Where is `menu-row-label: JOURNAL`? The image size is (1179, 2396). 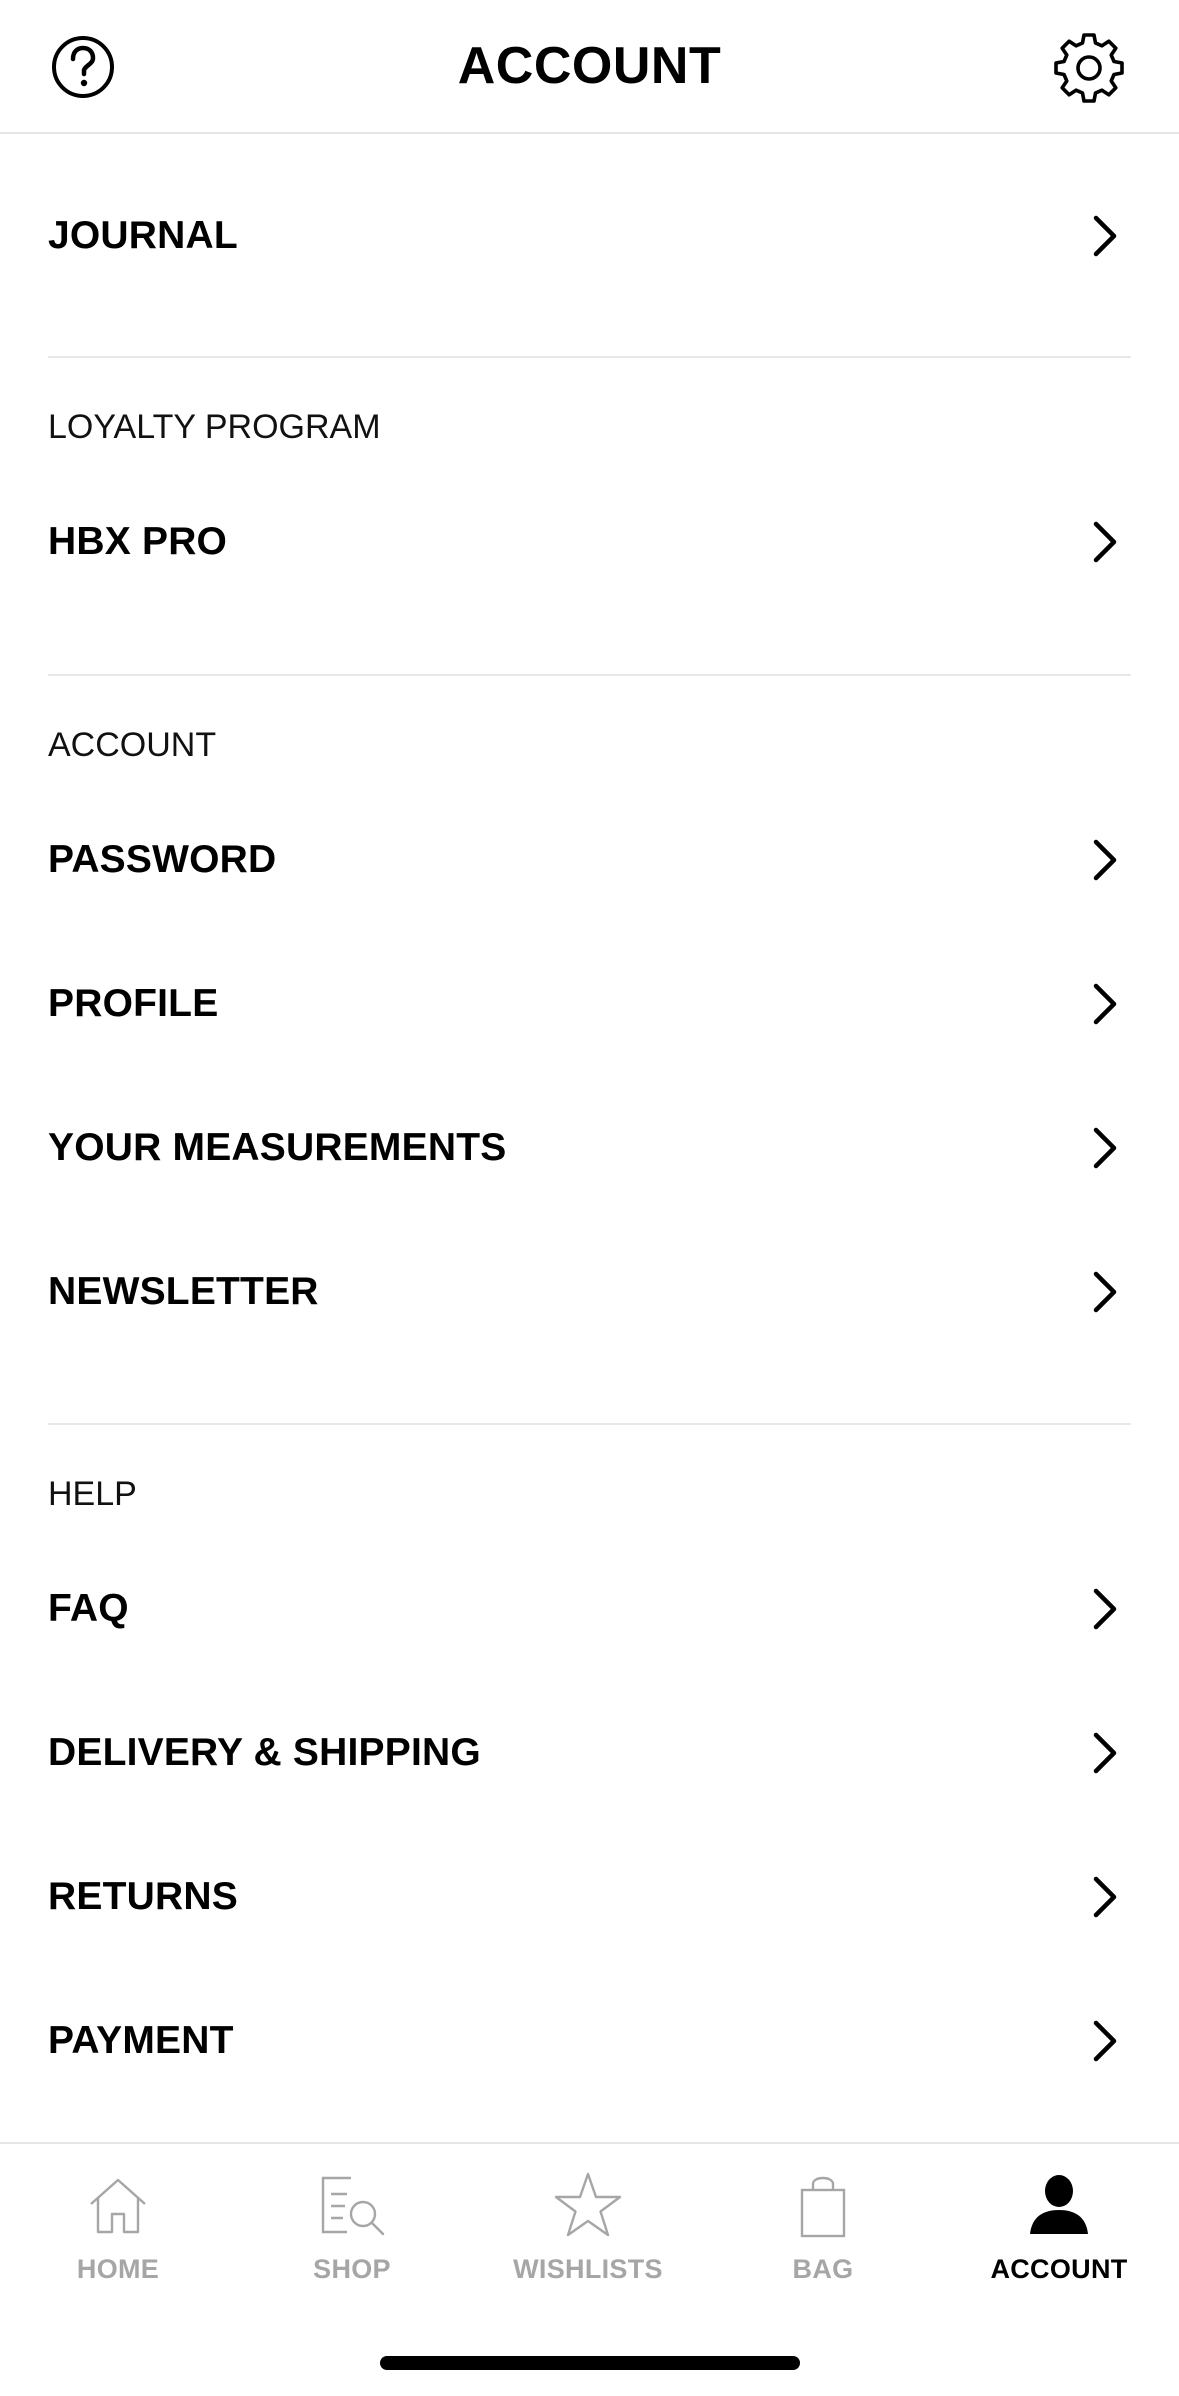 menu-row-label: JOURNAL is located at coordinates (143, 235).